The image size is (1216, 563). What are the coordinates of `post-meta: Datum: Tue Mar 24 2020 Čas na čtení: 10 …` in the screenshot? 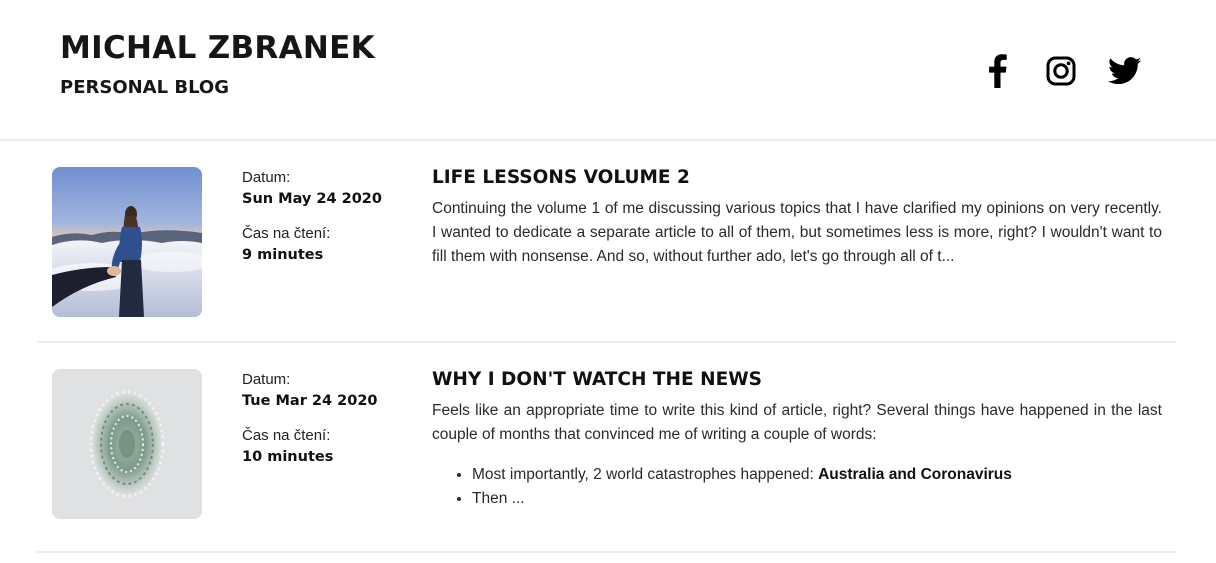 It's located at (327, 426).